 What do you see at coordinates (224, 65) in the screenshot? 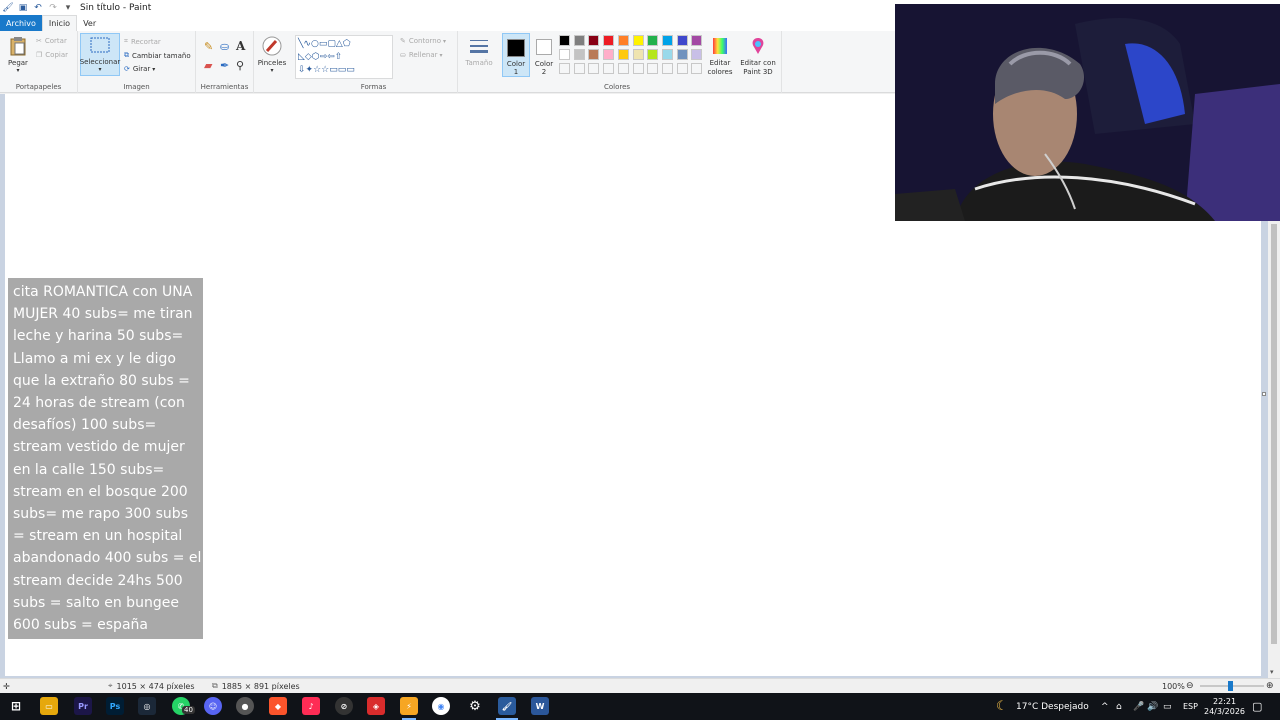
I see `color-picker-icon: ✒` at bounding box center [224, 65].